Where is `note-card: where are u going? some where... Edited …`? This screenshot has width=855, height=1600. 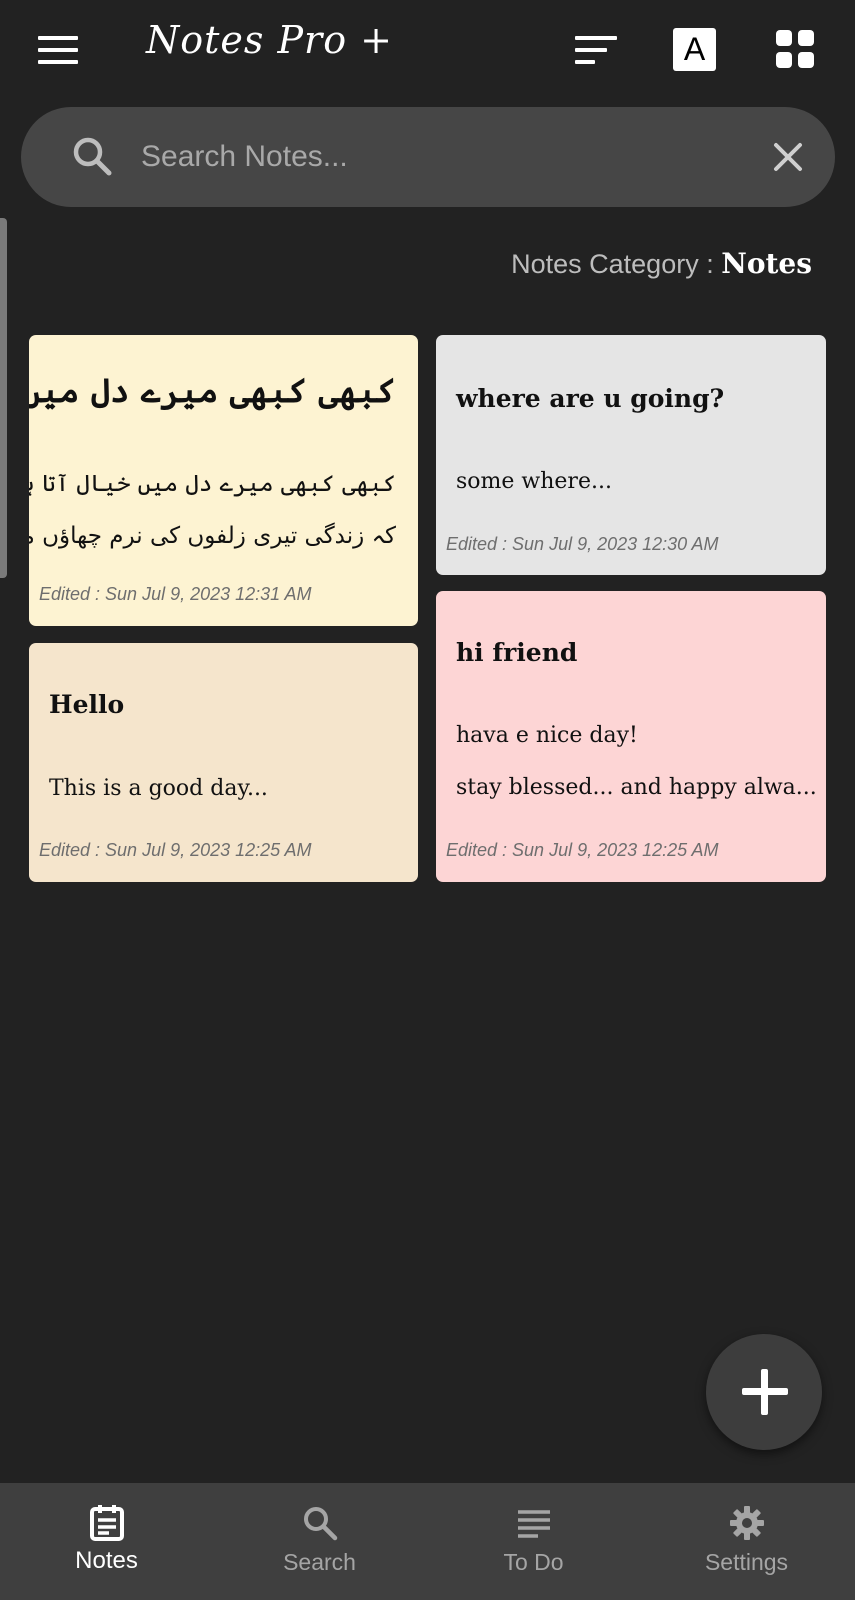
note-card: where are u going? some where... Edited … is located at coordinates (631, 455).